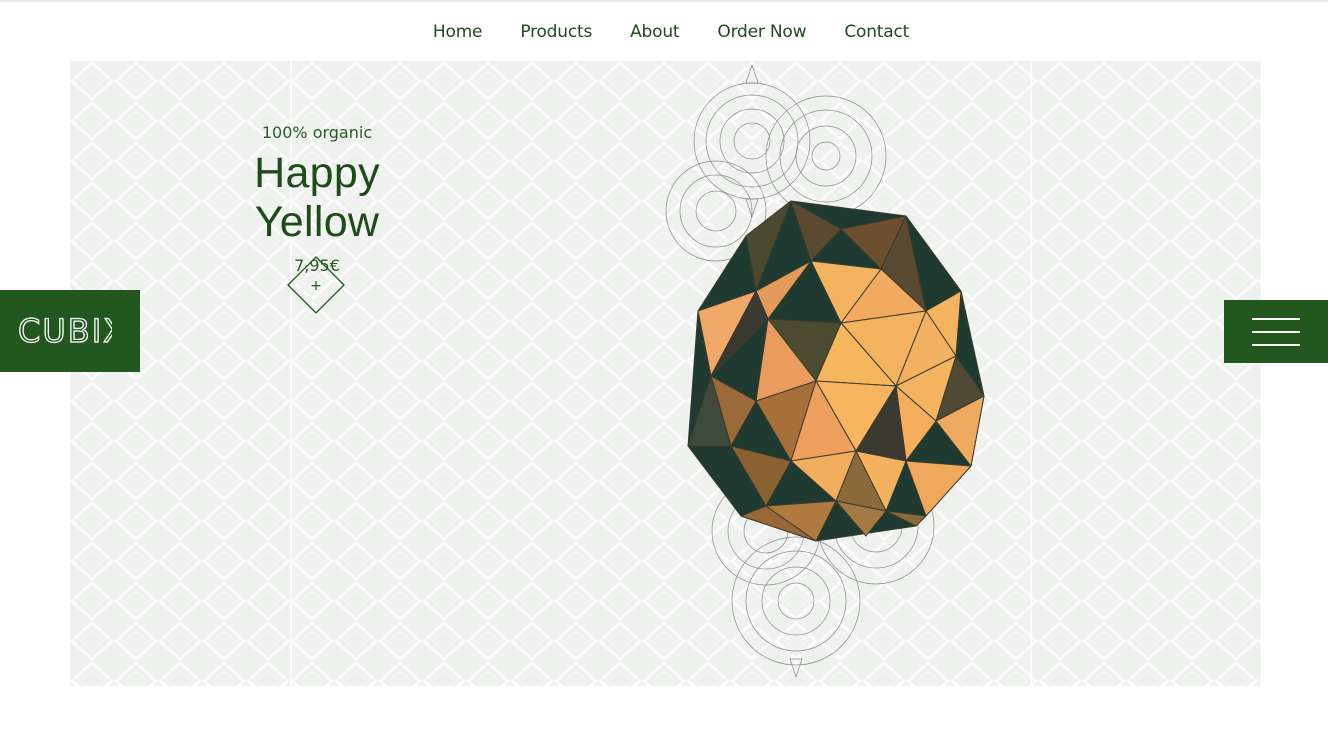 The width and height of the screenshot is (1328, 748). I want to click on logo-text: CUBIX, so click(65, 330).